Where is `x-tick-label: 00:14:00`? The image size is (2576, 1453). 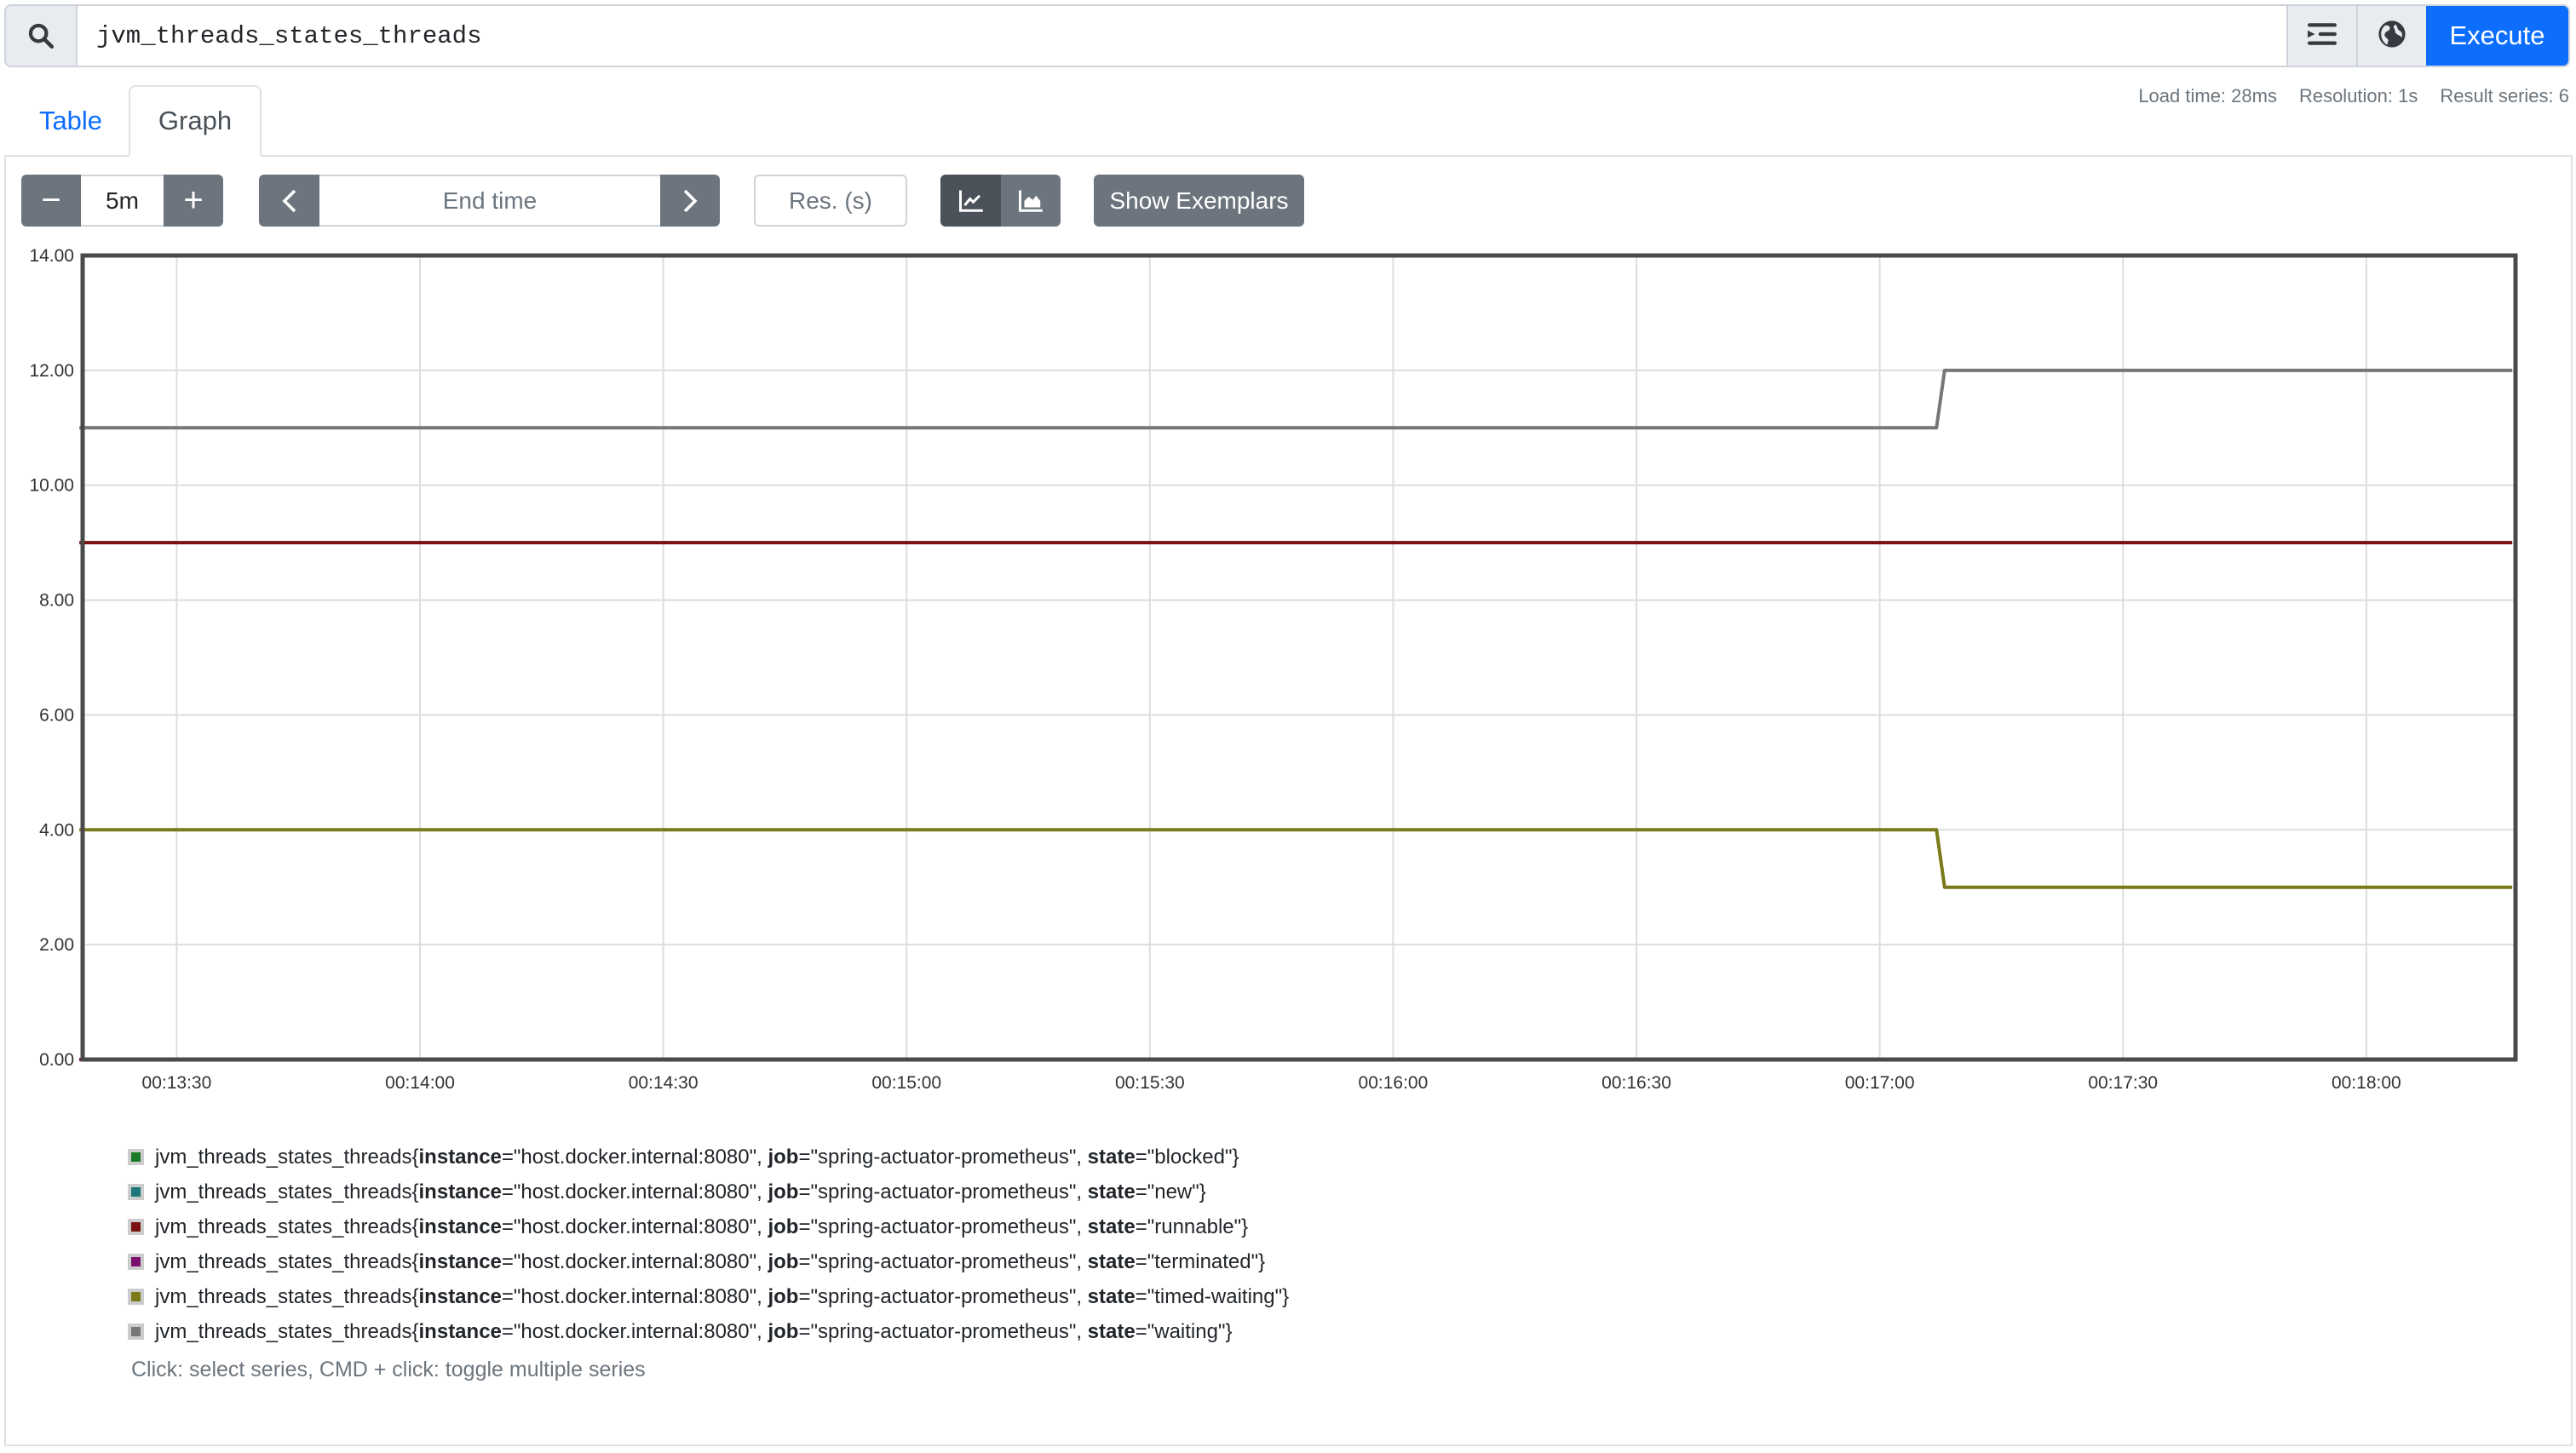
x-tick-label: 00:14:00 is located at coordinates (420, 1083).